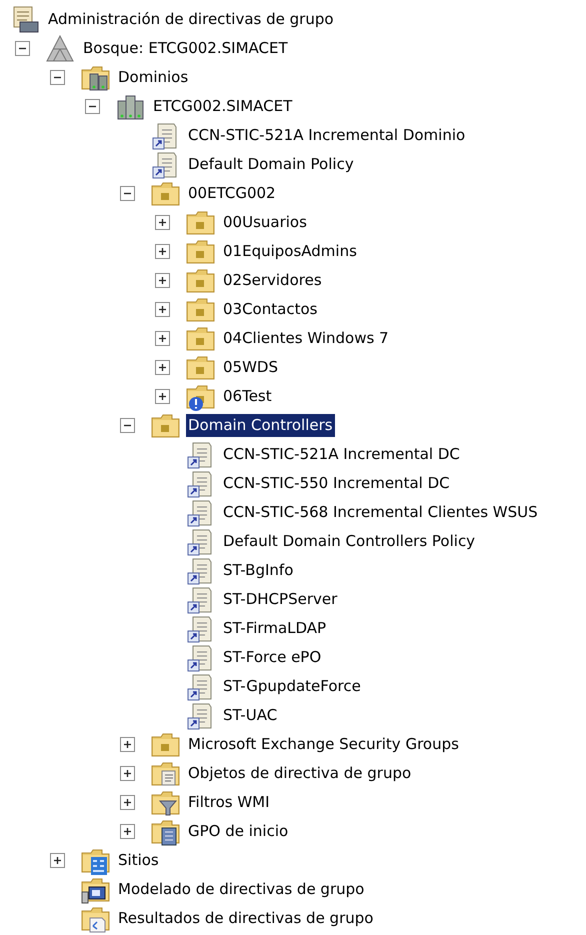 The image size is (586, 935). Describe the element at coordinates (380, 512) in the screenshot. I see `tree-item: CCN-STIC-568 Incremental Clientes WSUS` at that location.